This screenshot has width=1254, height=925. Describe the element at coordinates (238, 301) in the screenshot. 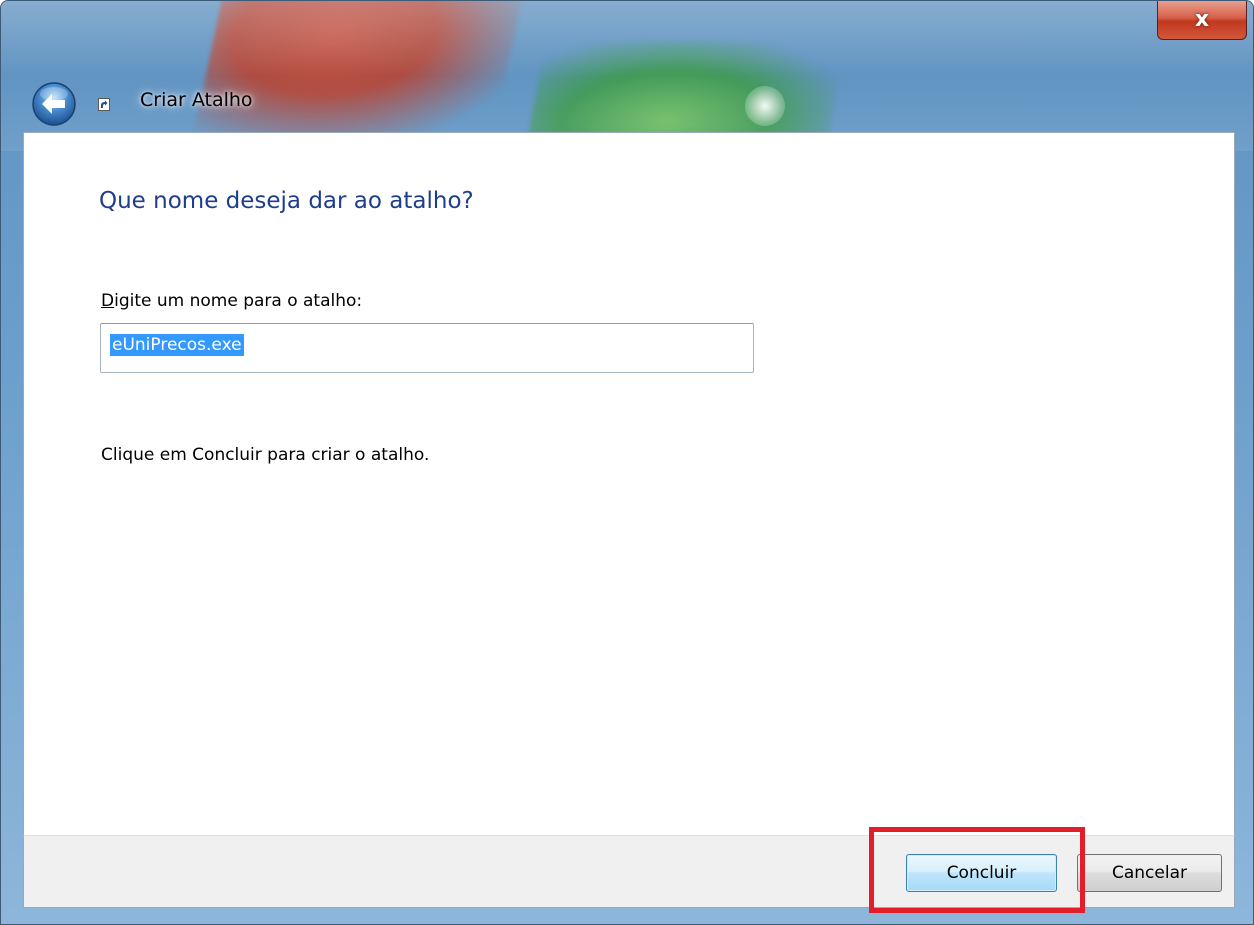

I see `shortcut-name-label-text: igite um nome para o atalho:` at that location.